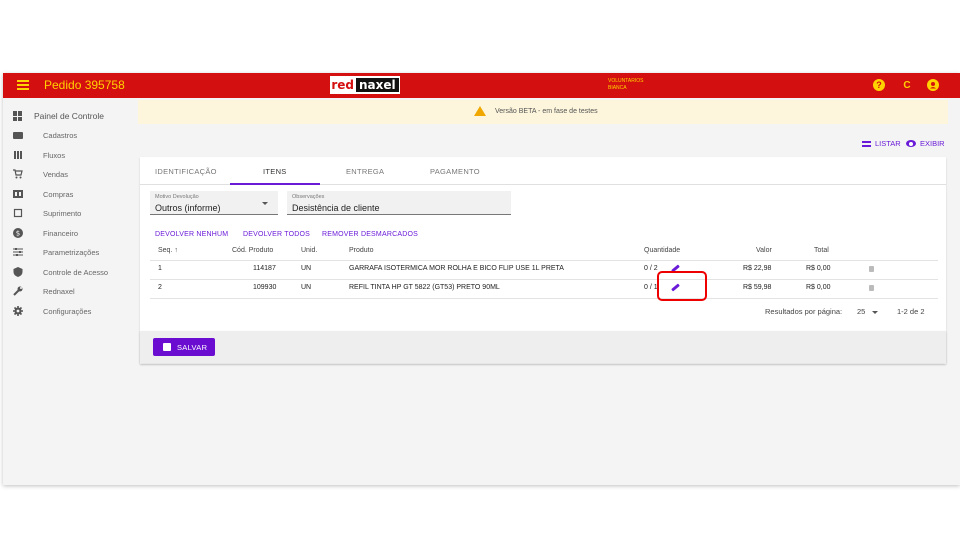 The width and height of the screenshot is (960, 540). I want to click on notes-field: Observações Desistência de cliente, so click(399, 203).